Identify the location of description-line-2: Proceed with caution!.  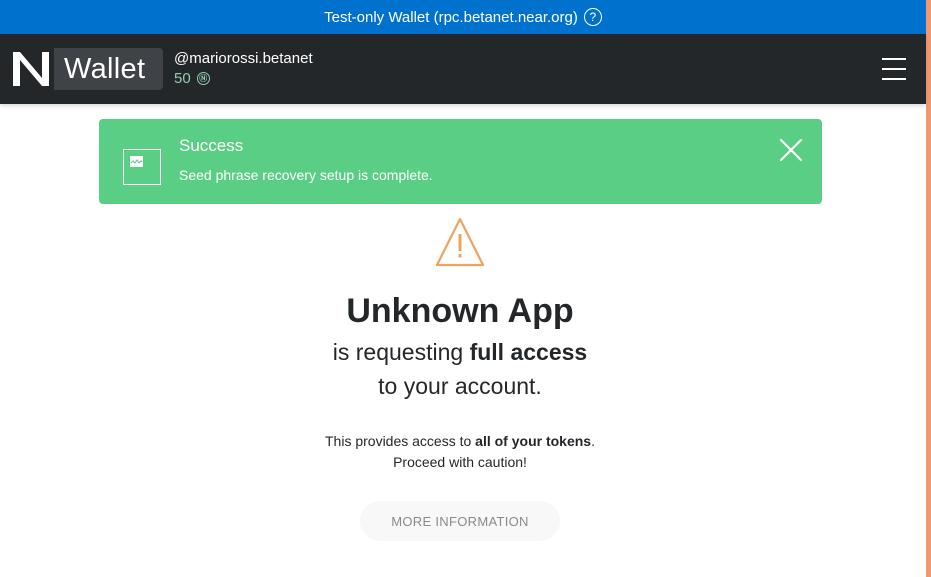
(460, 462).